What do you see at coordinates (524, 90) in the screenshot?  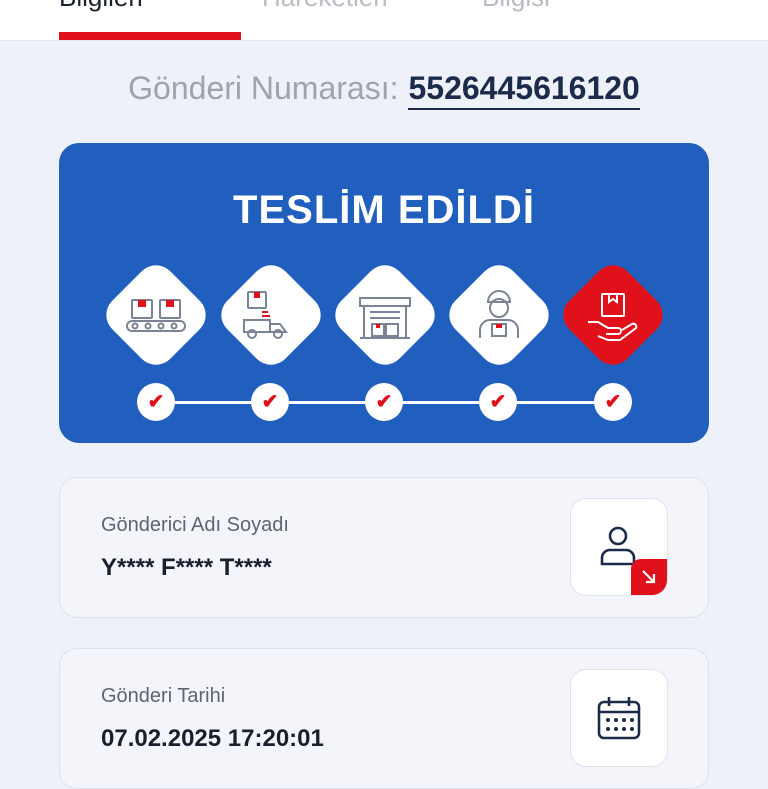 I see `tracking-number-link: 5526445616120` at bounding box center [524, 90].